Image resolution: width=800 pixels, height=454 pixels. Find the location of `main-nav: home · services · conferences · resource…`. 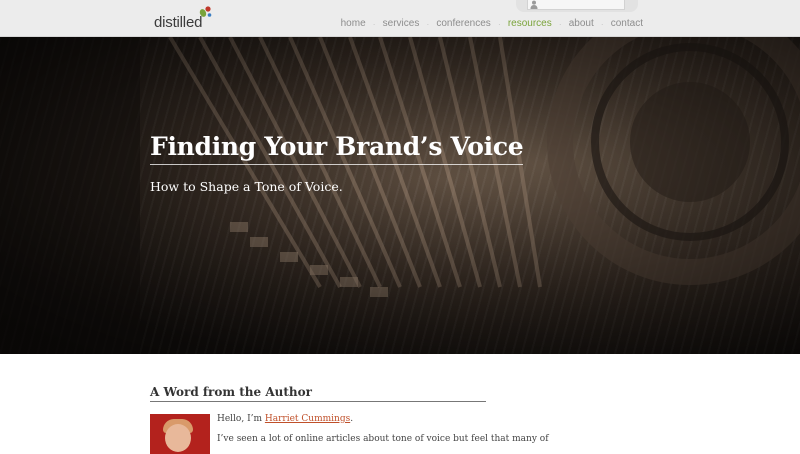

main-nav: home · services · conferences · resource… is located at coordinates (492, 23).